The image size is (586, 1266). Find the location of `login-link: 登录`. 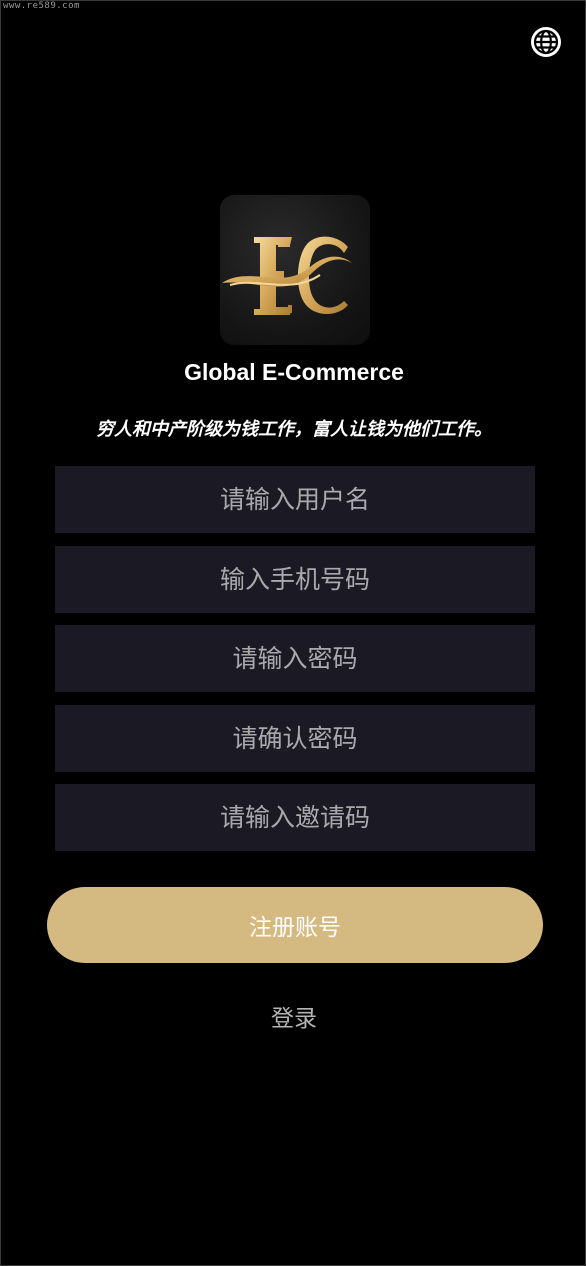

login-link: 登录 is located at coordinates (293, 1016).